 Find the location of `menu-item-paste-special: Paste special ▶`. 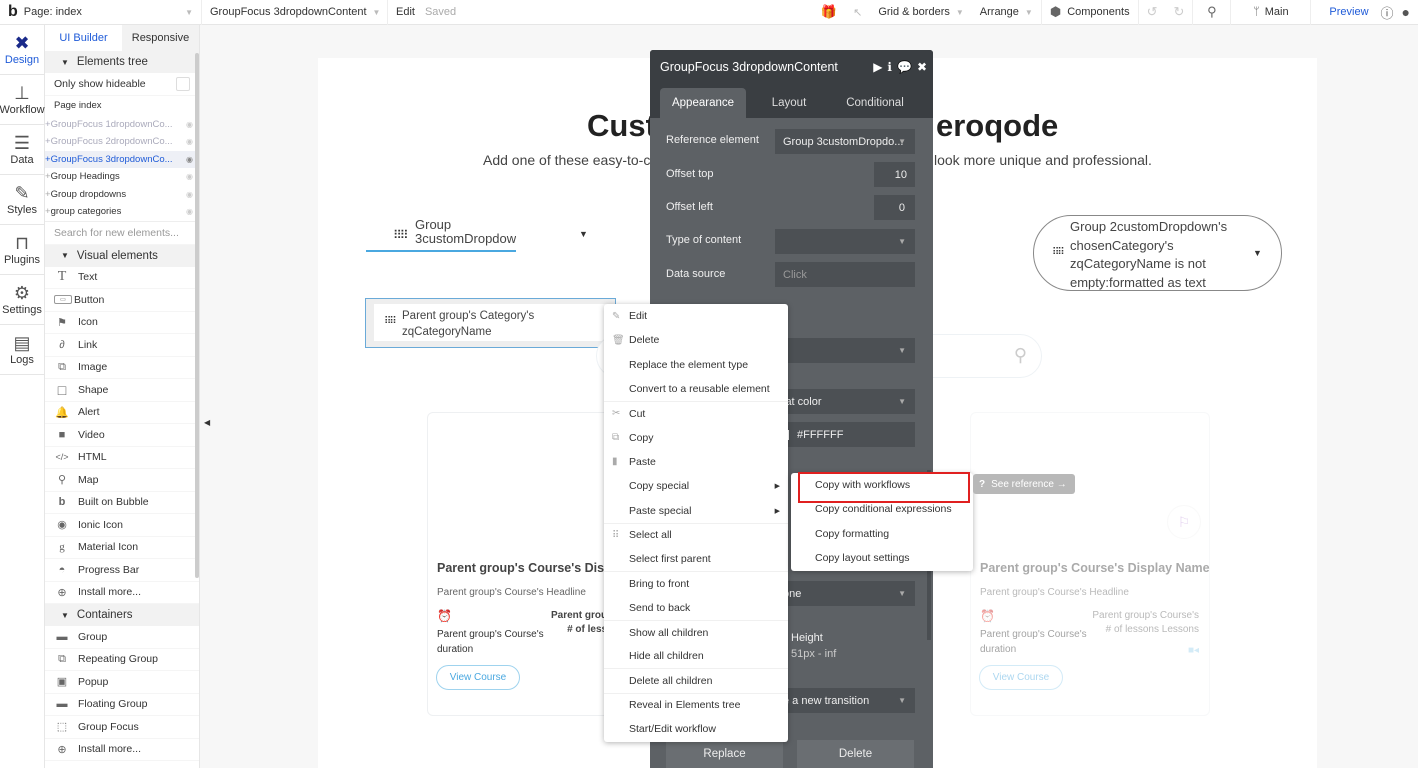

menu-item-paste-special: Paste special ▶ is located at coordinates (696, 510).